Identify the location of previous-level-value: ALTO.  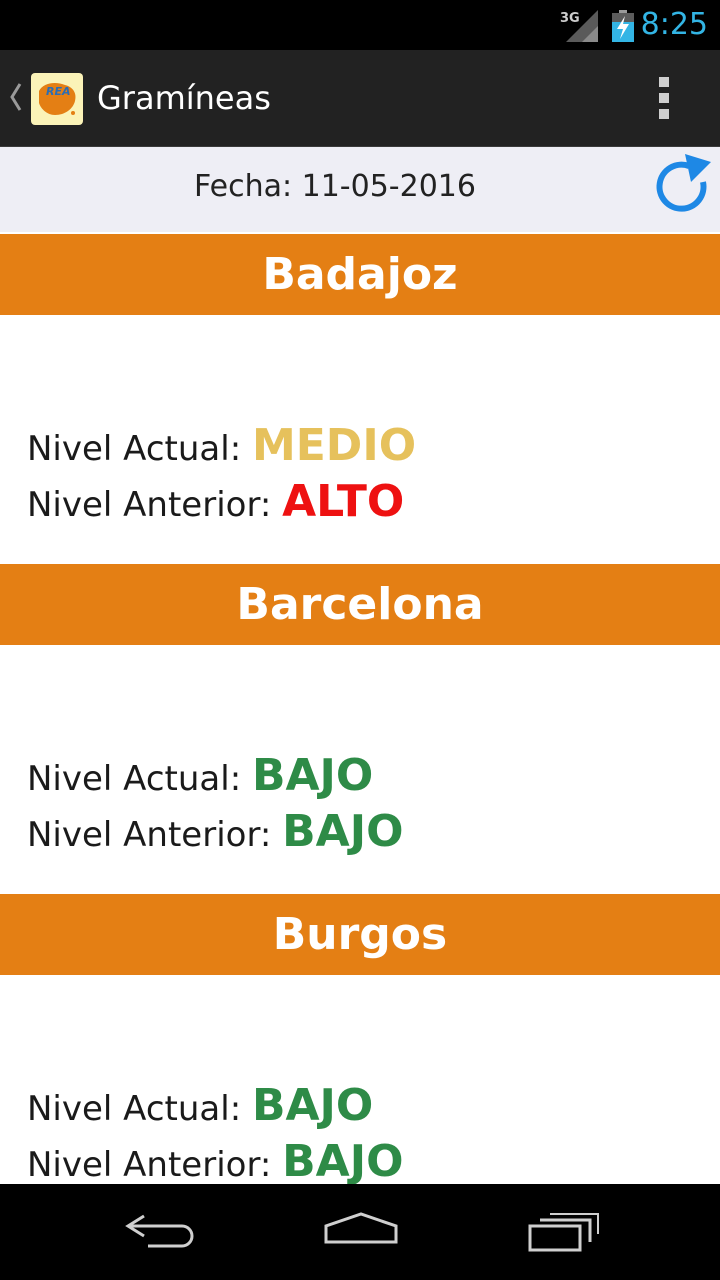
(343, 501).